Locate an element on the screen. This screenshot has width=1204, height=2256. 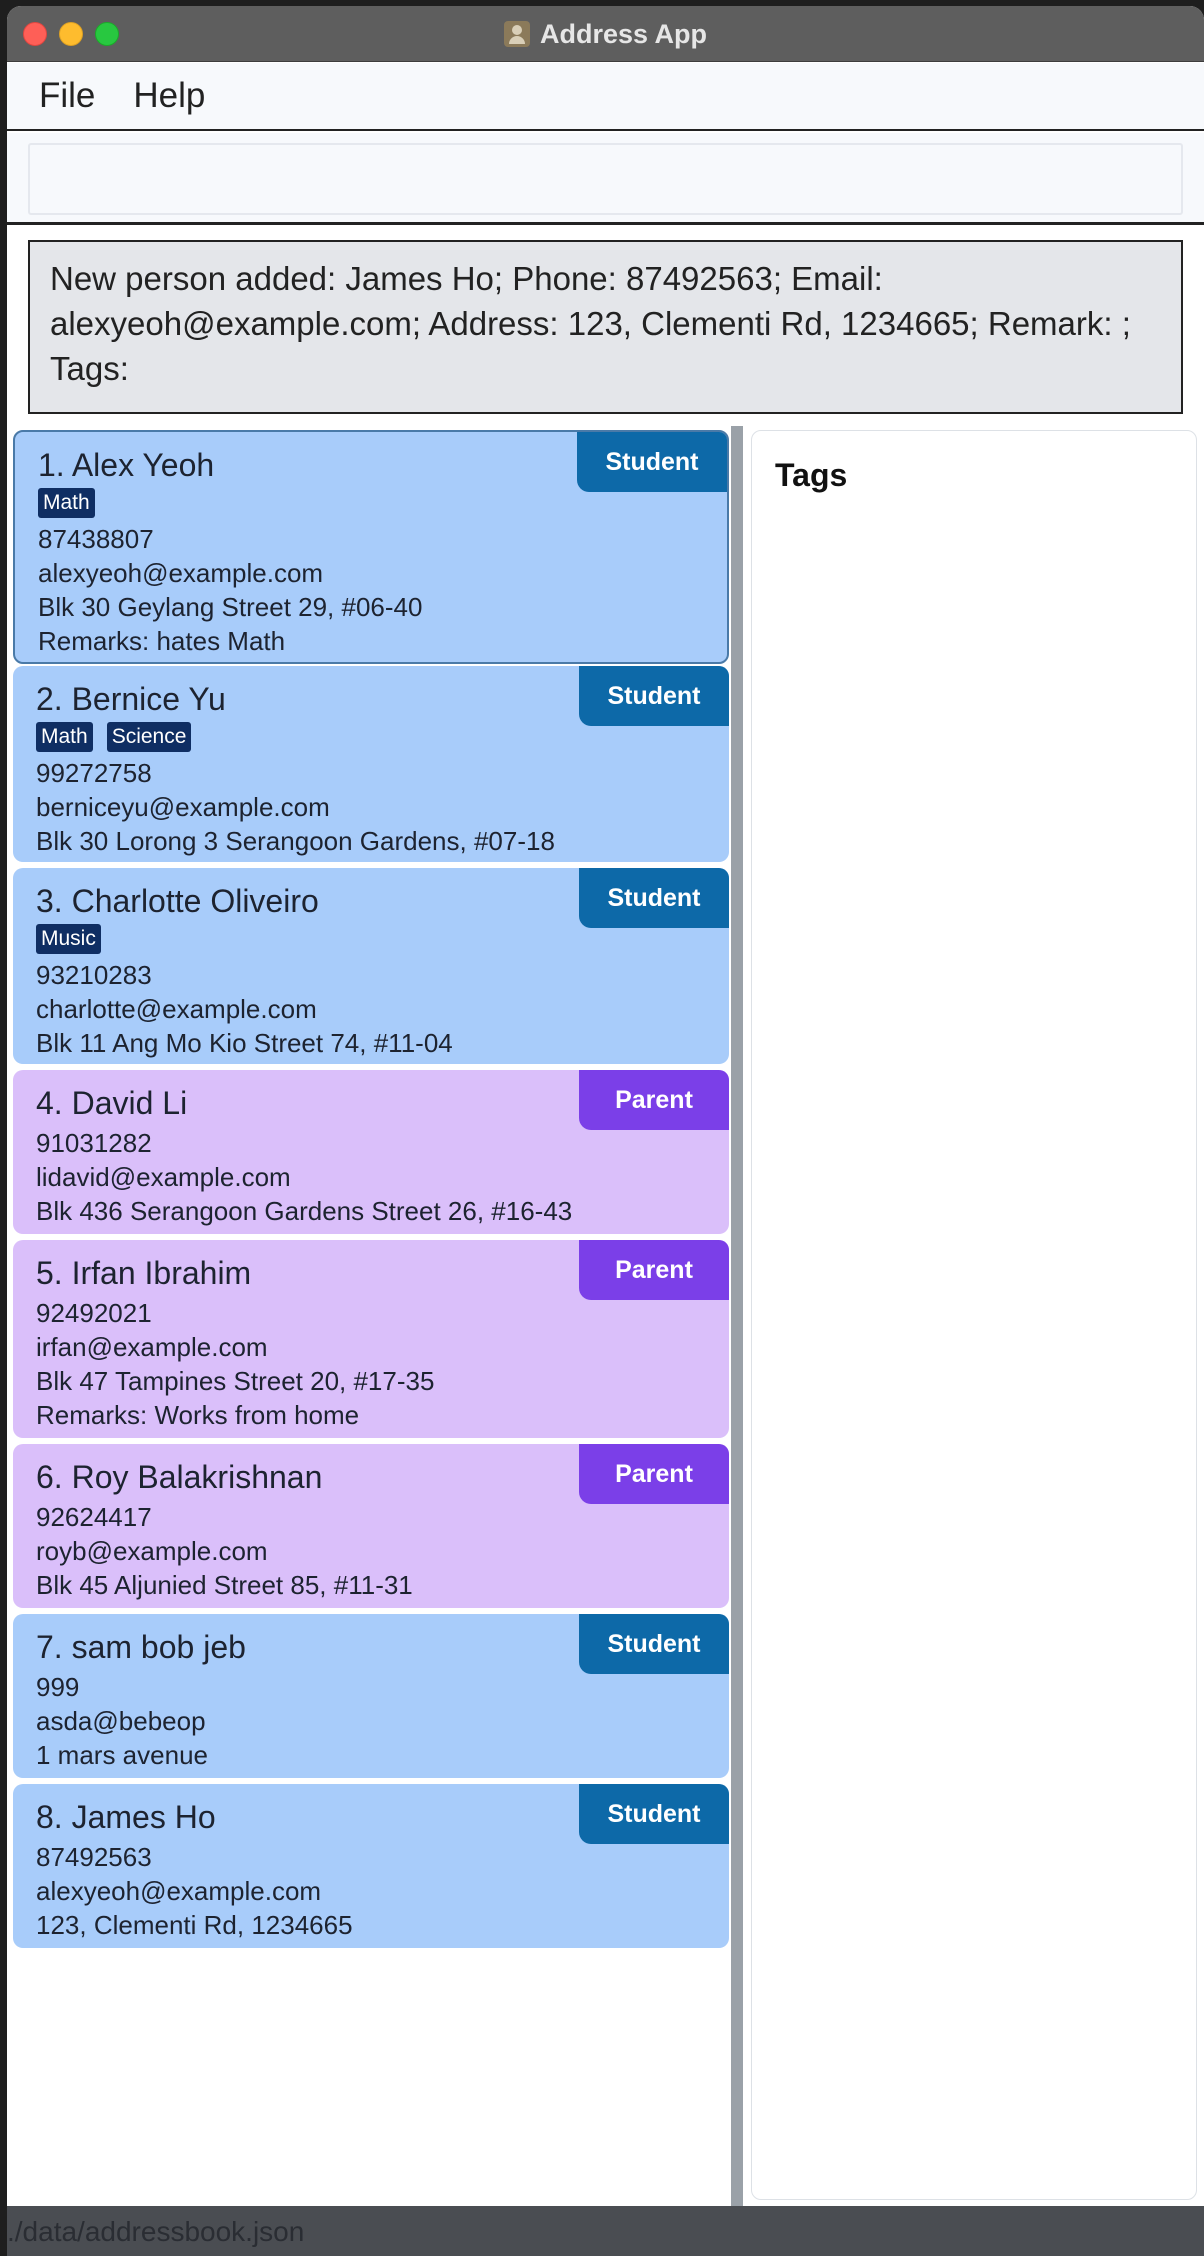
person-address: 1 mars avenue is located at coordinates (122, 1755).